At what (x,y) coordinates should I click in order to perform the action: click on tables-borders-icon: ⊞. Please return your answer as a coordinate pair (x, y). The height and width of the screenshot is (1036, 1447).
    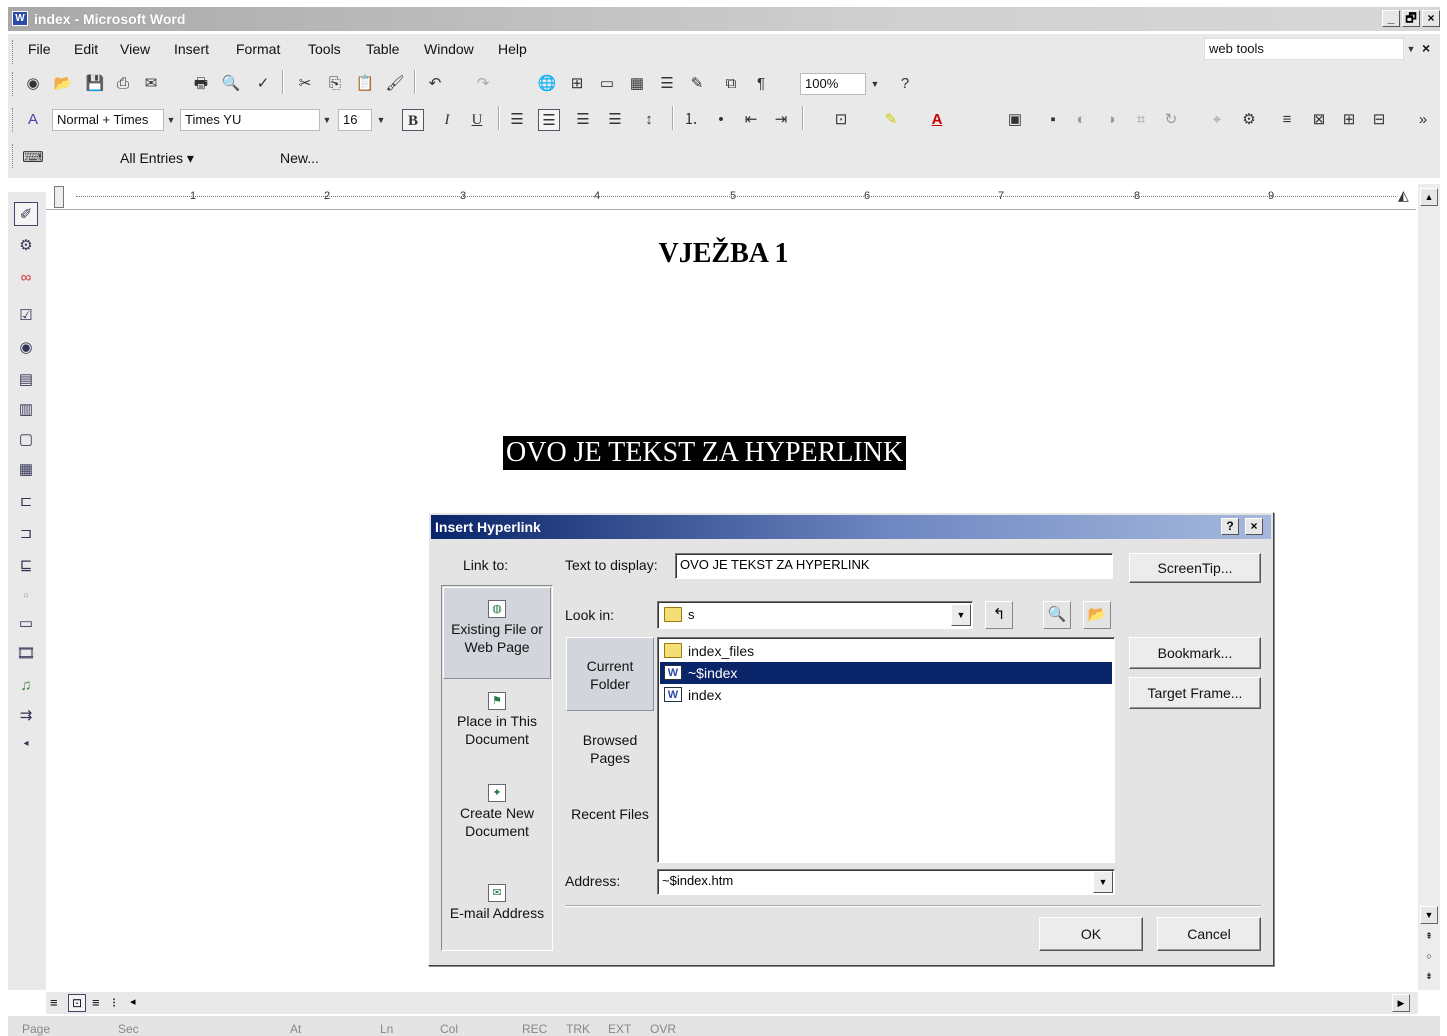
    Looking at the image, I should click on (577, 84).